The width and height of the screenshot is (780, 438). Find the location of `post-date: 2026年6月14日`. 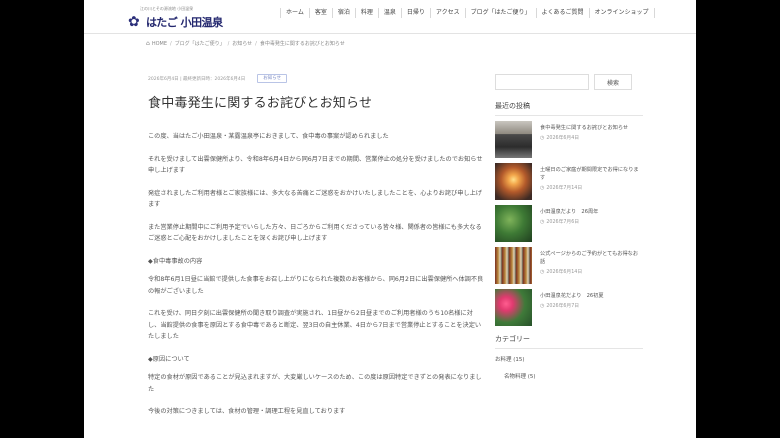

post-date: 2026年6月14日 is located at coordinates (564, 272).